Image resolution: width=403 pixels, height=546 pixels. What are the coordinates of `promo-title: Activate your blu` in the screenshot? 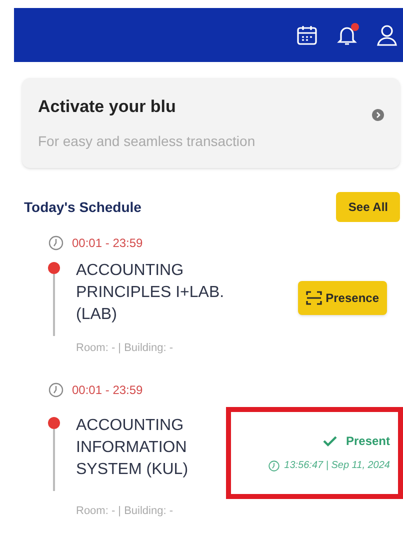 It's located at (107, 107).